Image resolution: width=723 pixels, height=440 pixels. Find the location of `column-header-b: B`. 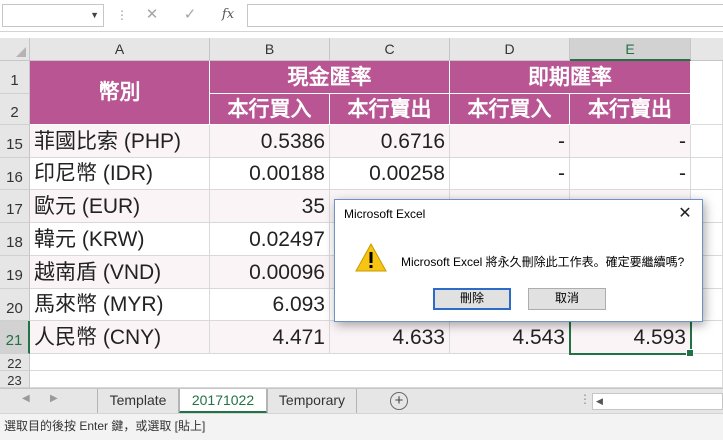

column-header-b: B is located at coordinates (270, 49).